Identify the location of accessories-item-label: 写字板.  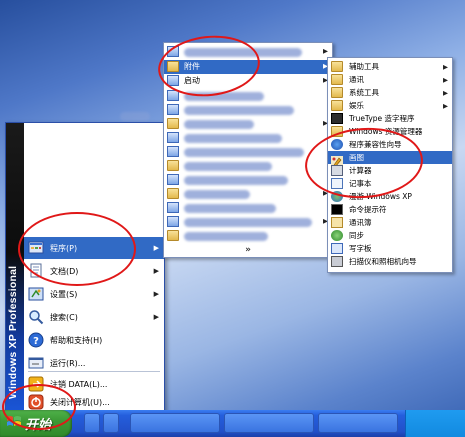
(360, 248).